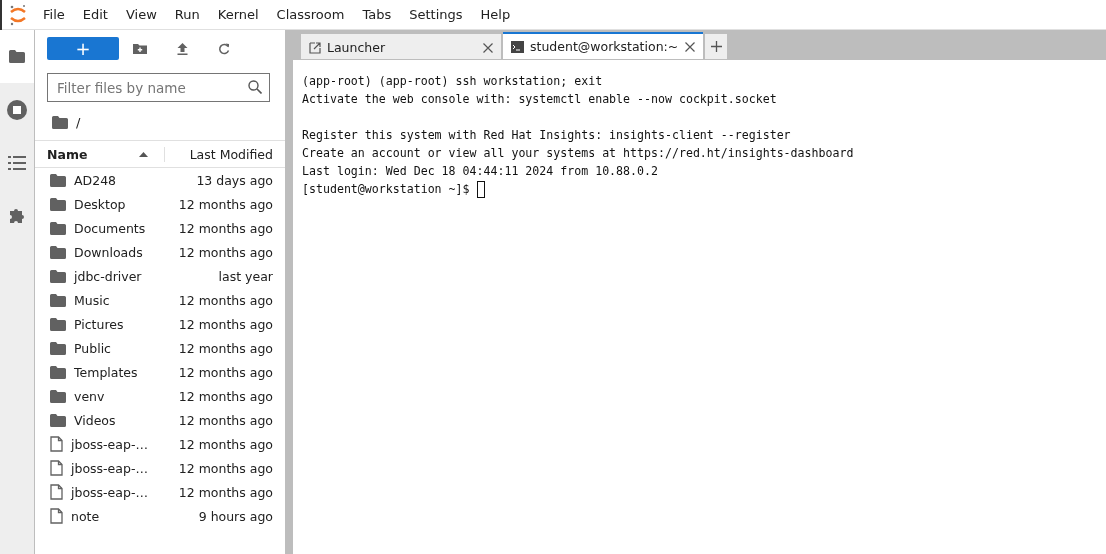 Image resolution: width=1106 pixels, height=554 pixels. What do you see at coordinates (187, 14) in the screenshot?
I see `menu-item: Run` at bounding box center [187, 14].